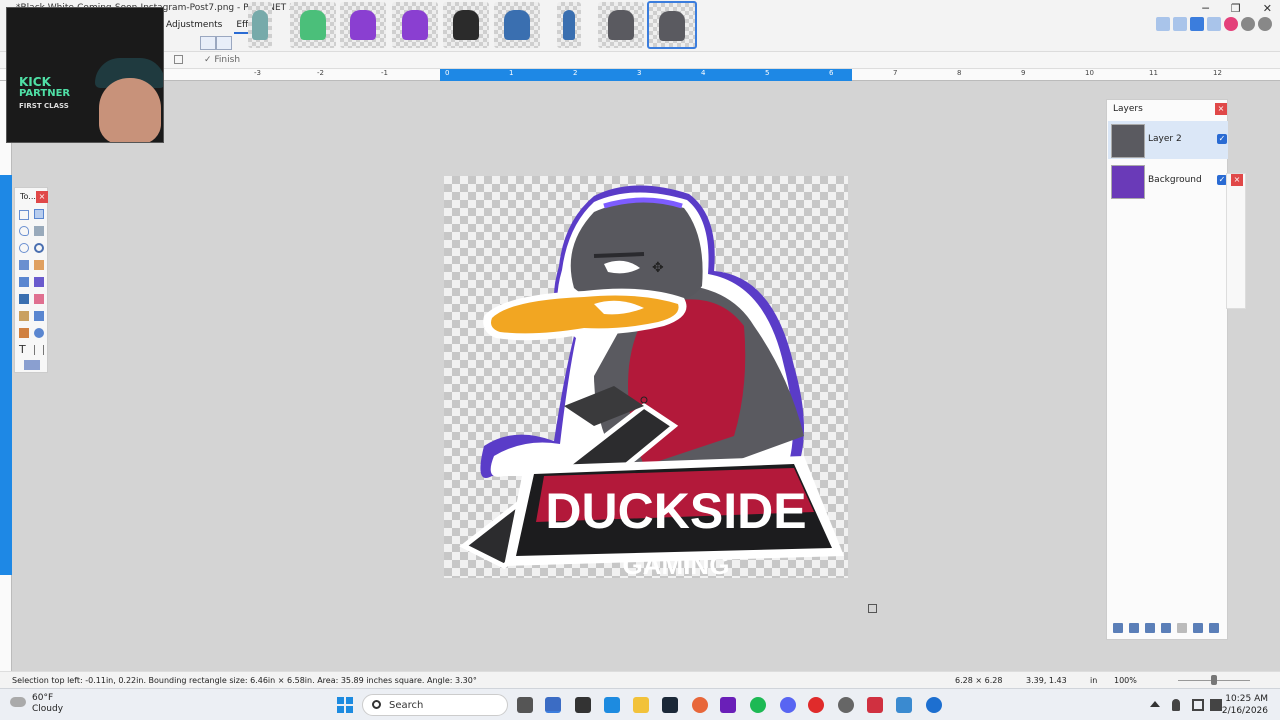 The image size is (1280, 720). Describe the element at coordinates (1150, 628) in the screenshot. I see `duplicate-layer-icon` at that location.